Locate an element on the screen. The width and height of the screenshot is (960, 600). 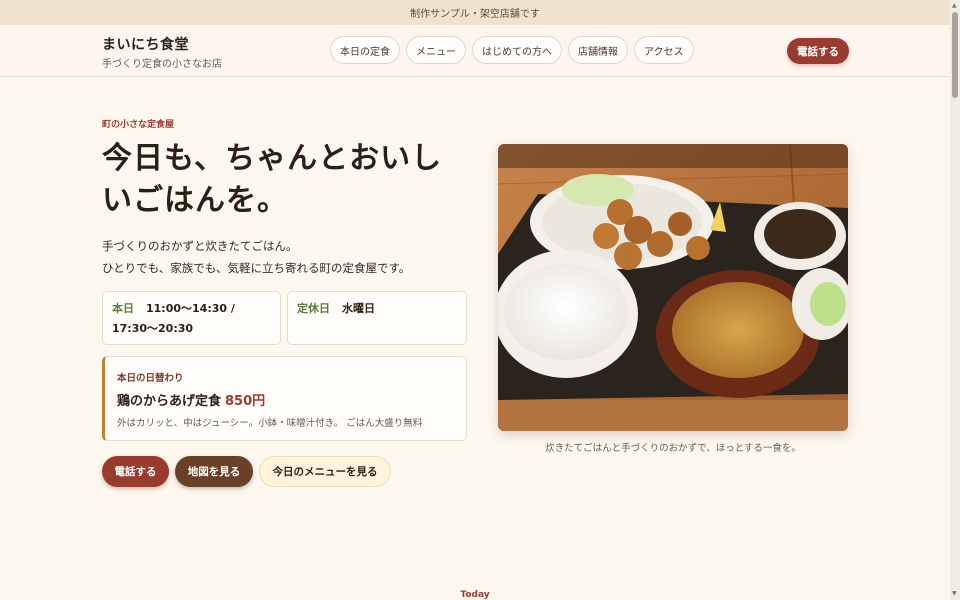
nav-item-todays-set: 本日の定食 is located at coordinates (365, 50).